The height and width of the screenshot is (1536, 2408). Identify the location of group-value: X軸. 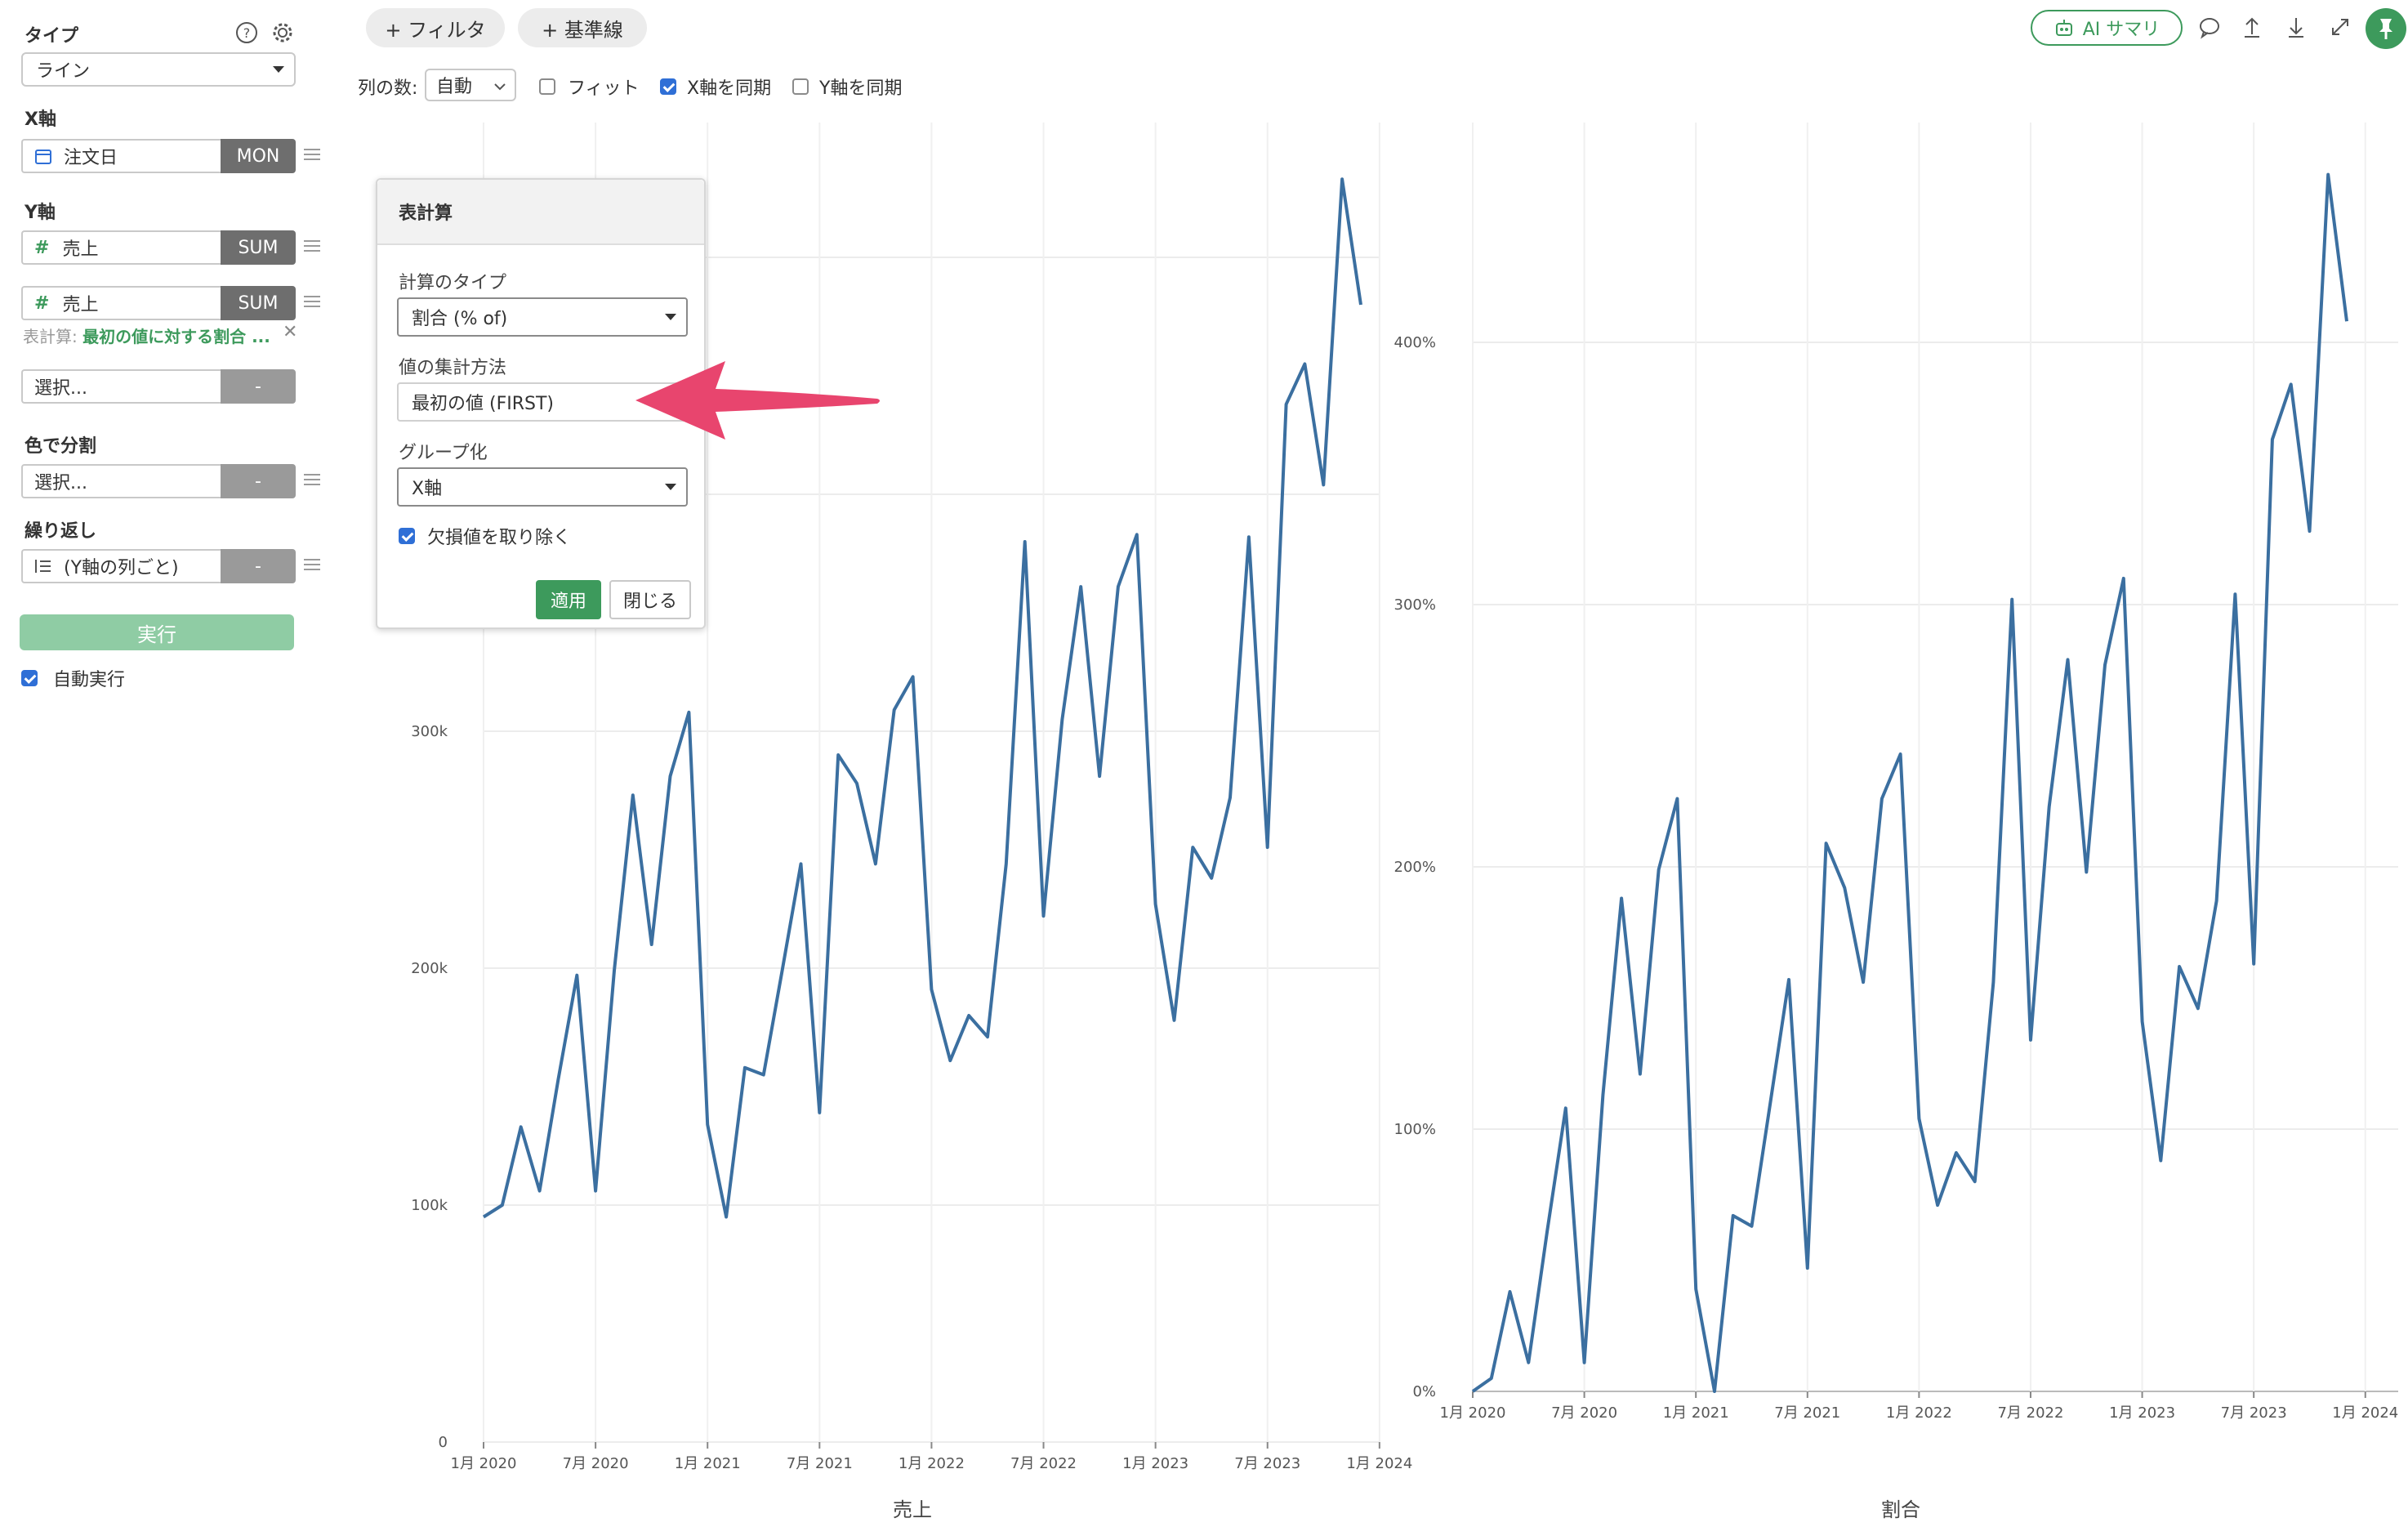
(428, 489).